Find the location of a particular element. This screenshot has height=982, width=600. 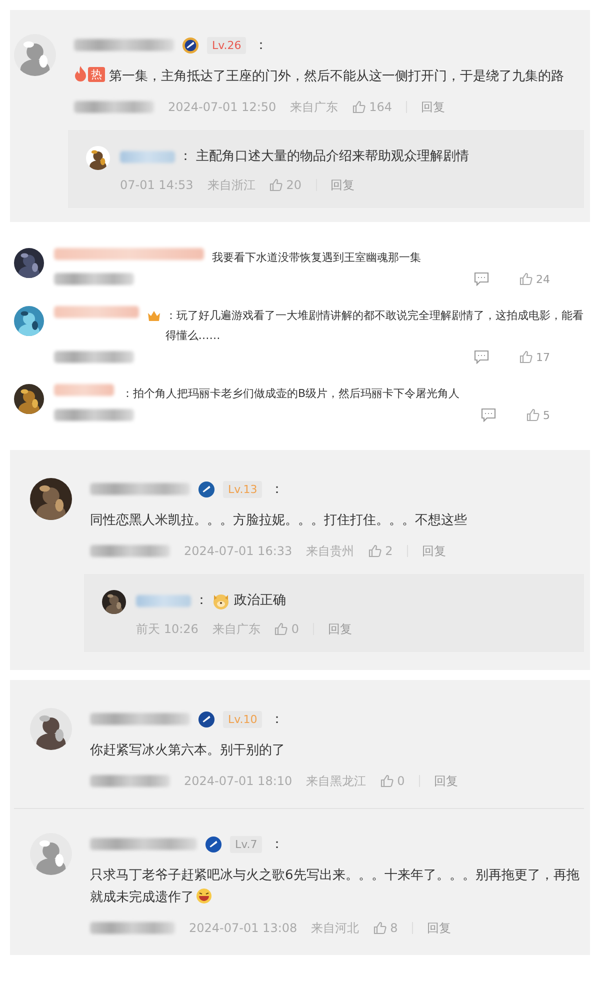

level-badge: Lv.13 is located at coordinates (242, 489).